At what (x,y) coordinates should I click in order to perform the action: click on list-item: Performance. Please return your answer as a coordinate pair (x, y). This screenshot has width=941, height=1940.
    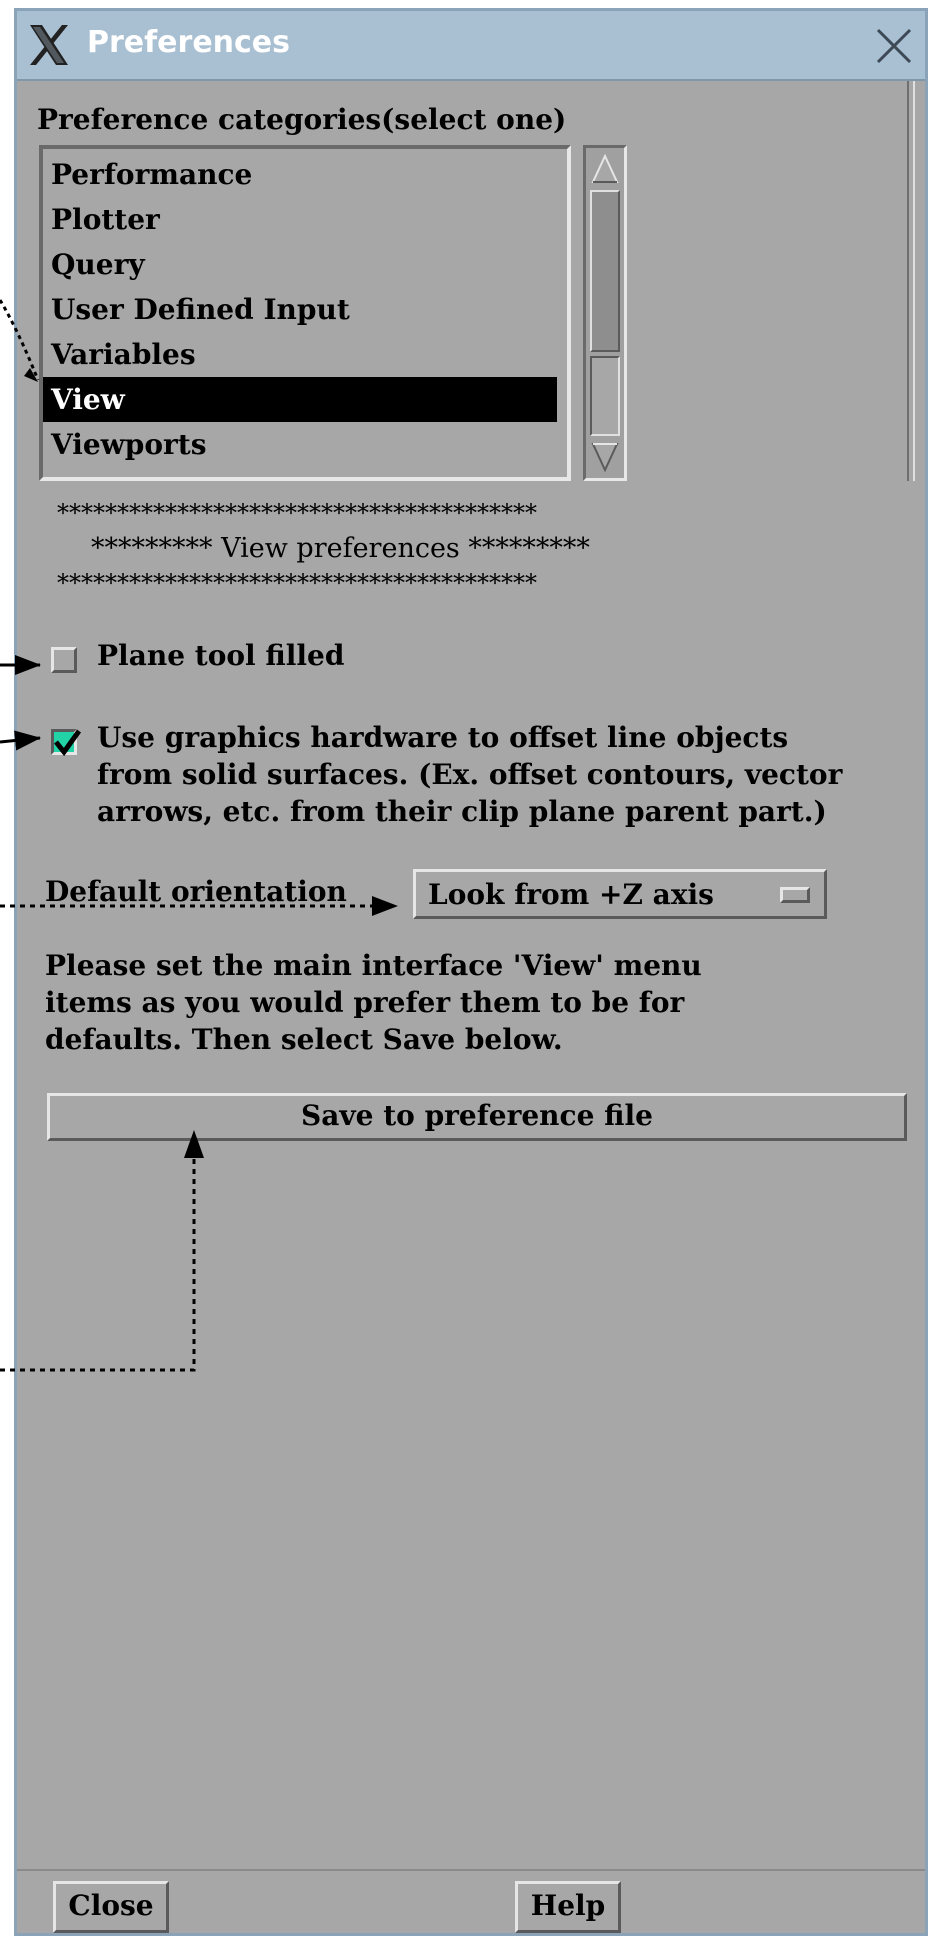
    Looking at the image, I should click on (300, 174).